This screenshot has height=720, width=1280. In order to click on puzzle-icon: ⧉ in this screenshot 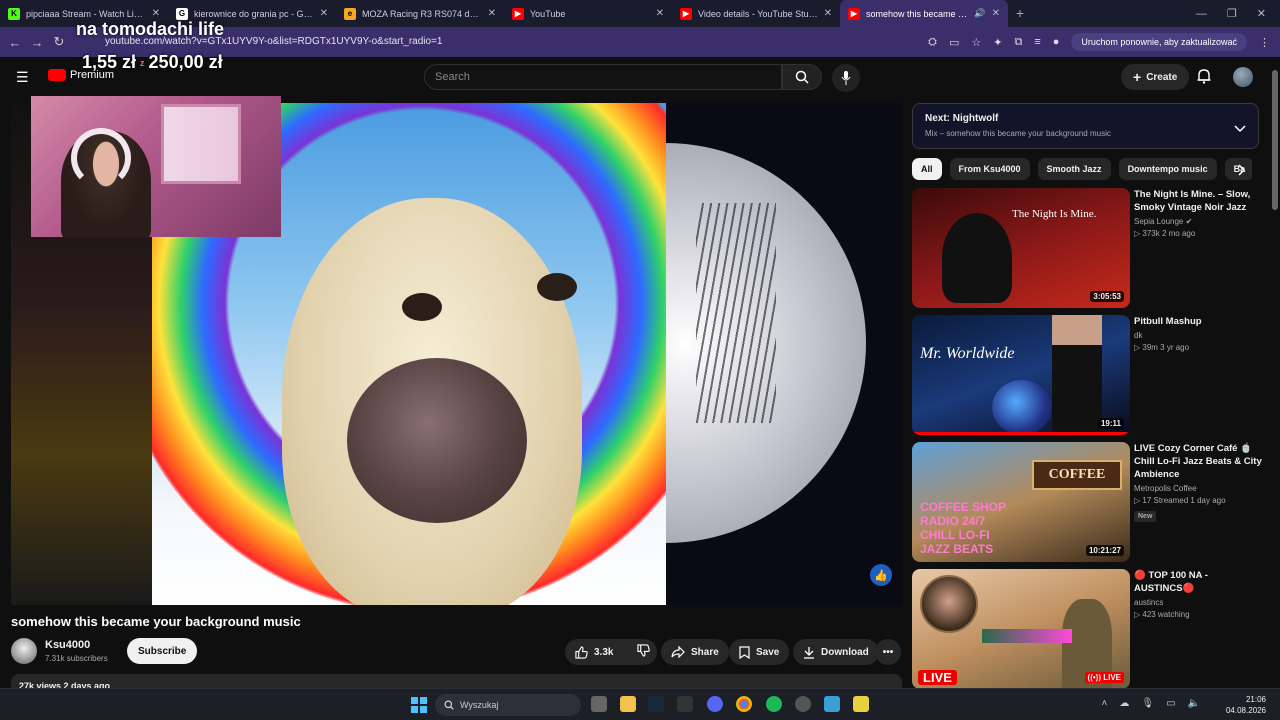, I will do `click(1018, 42)`.